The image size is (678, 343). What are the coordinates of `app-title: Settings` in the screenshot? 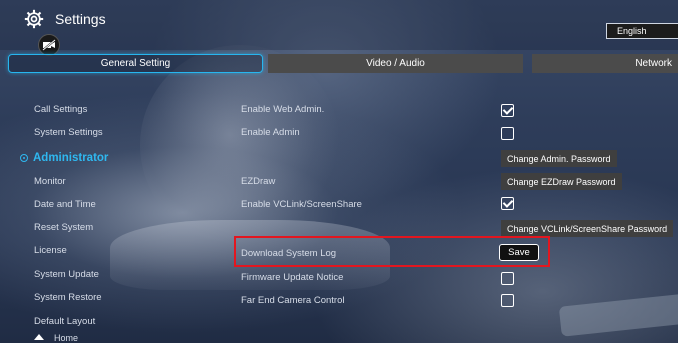 It's located at (80, 19).